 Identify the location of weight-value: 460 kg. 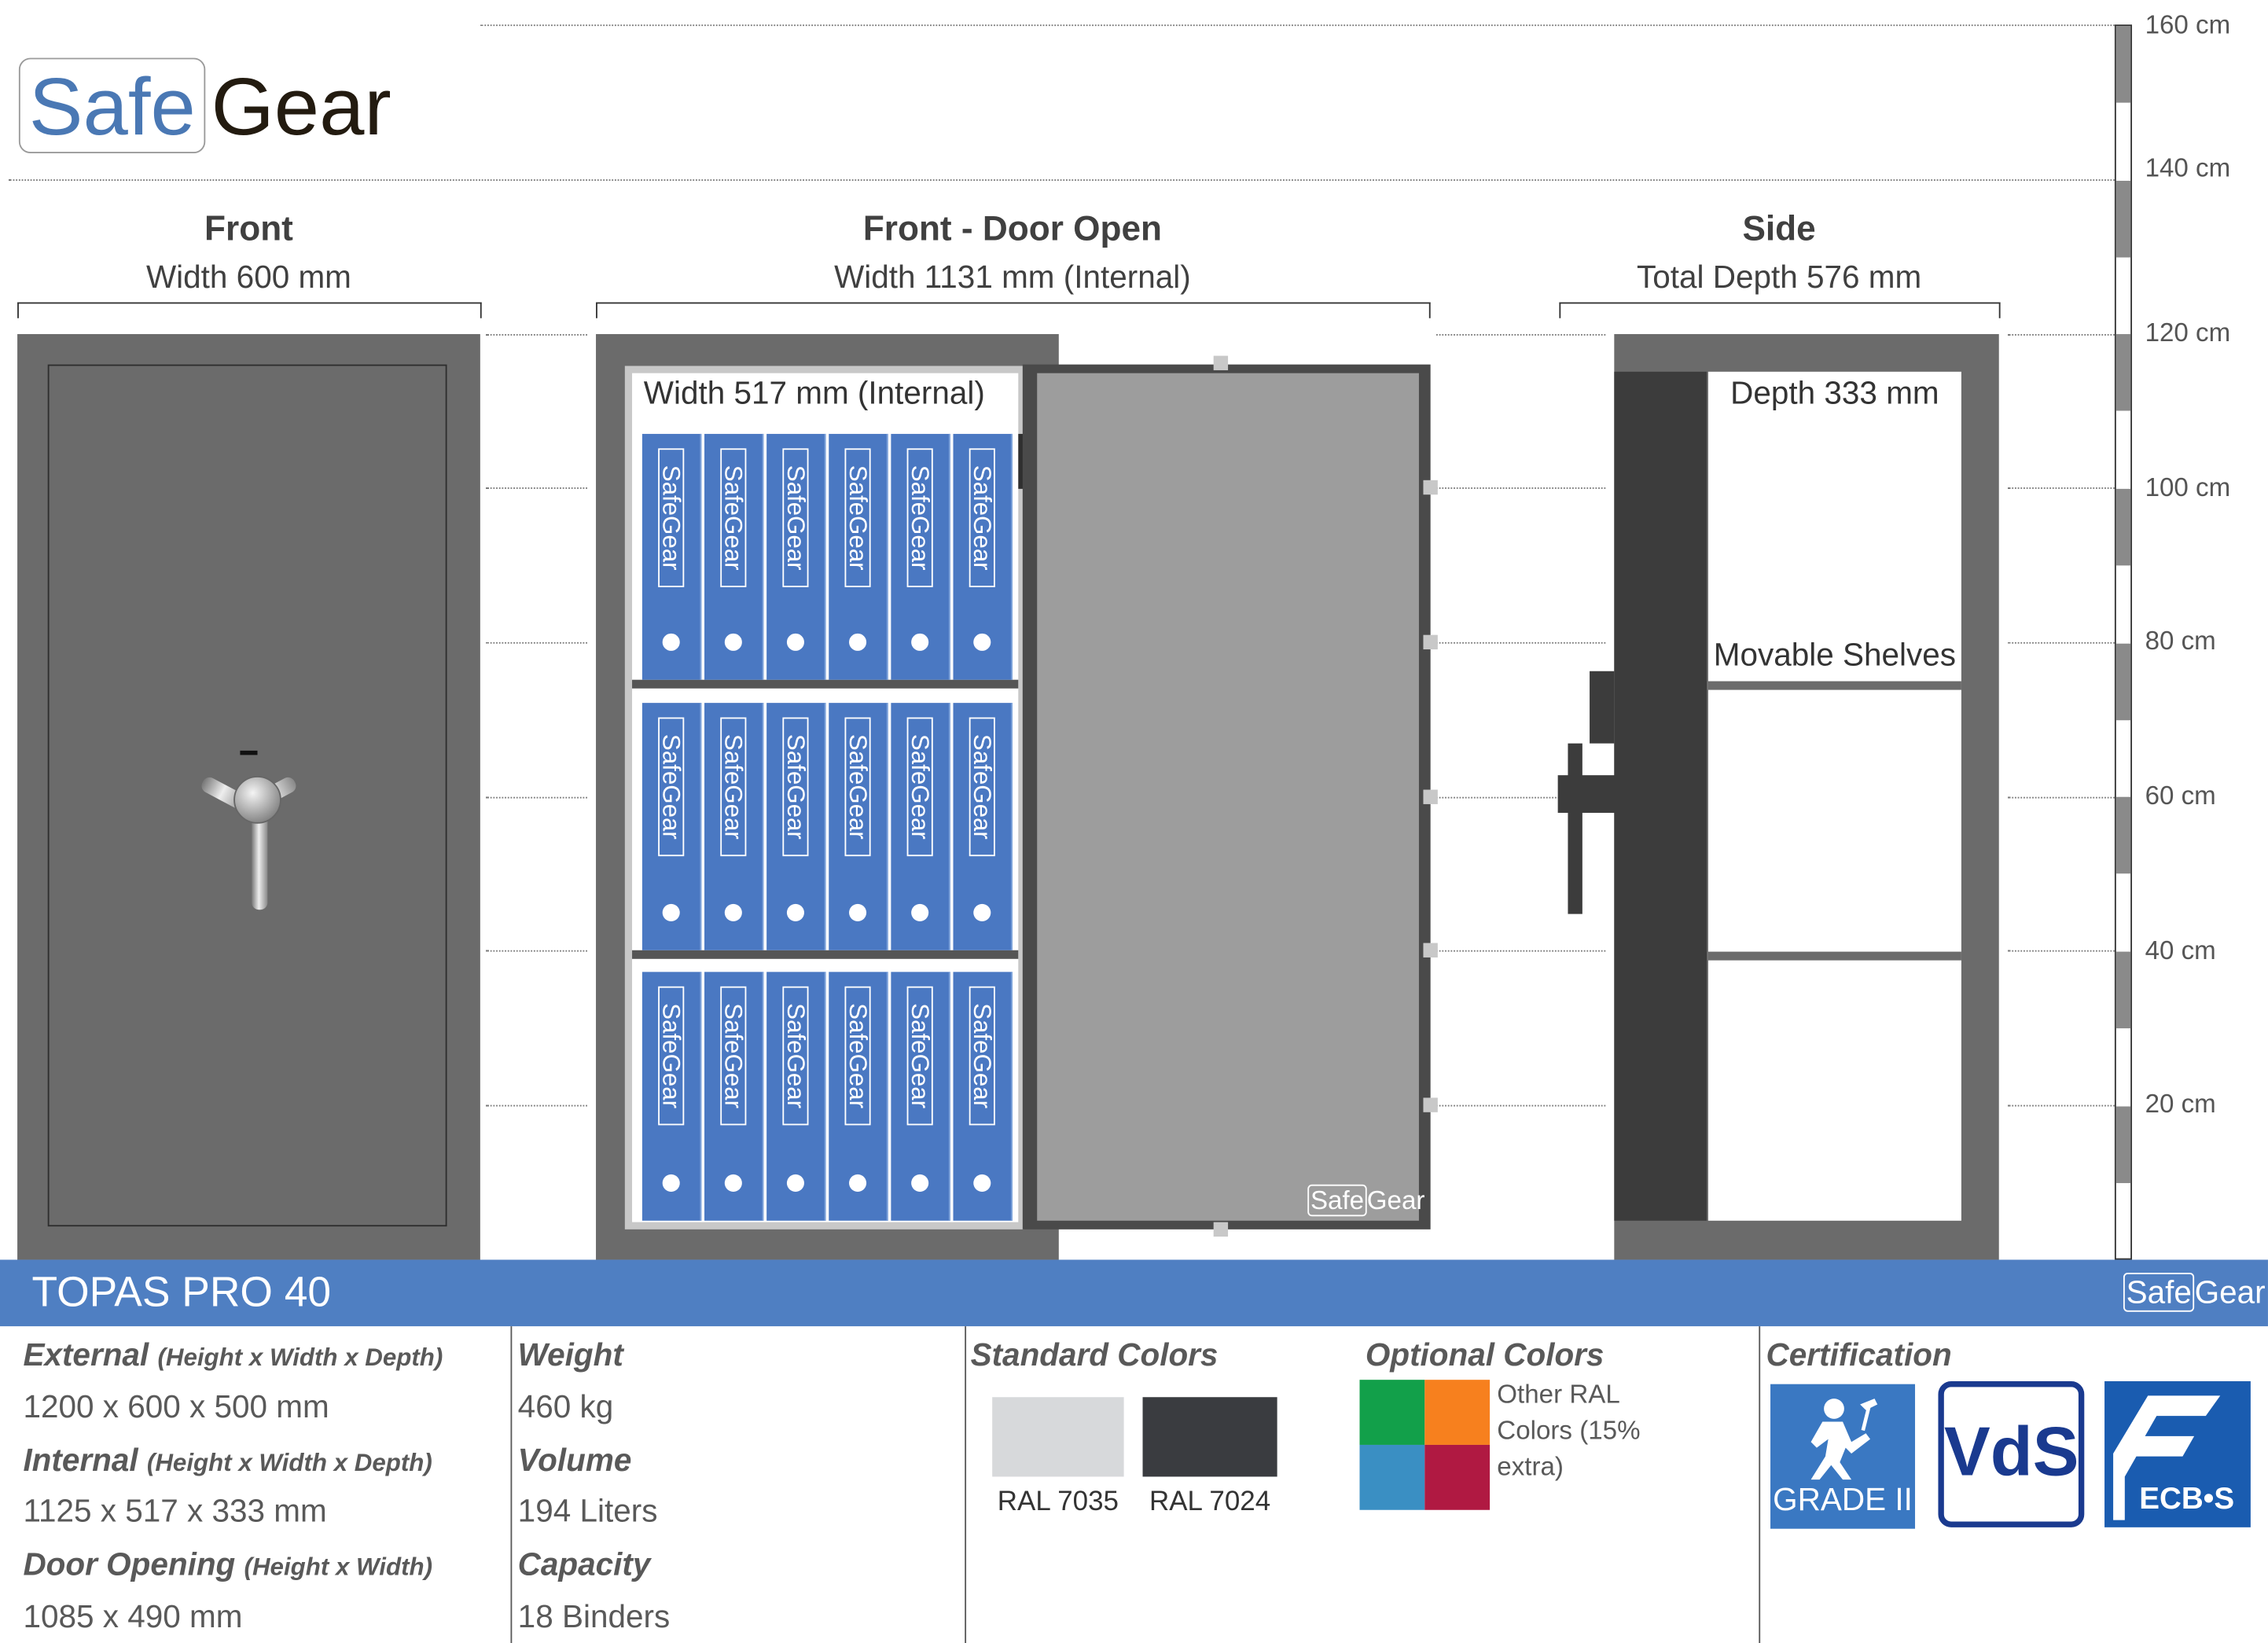
(566, 1406).